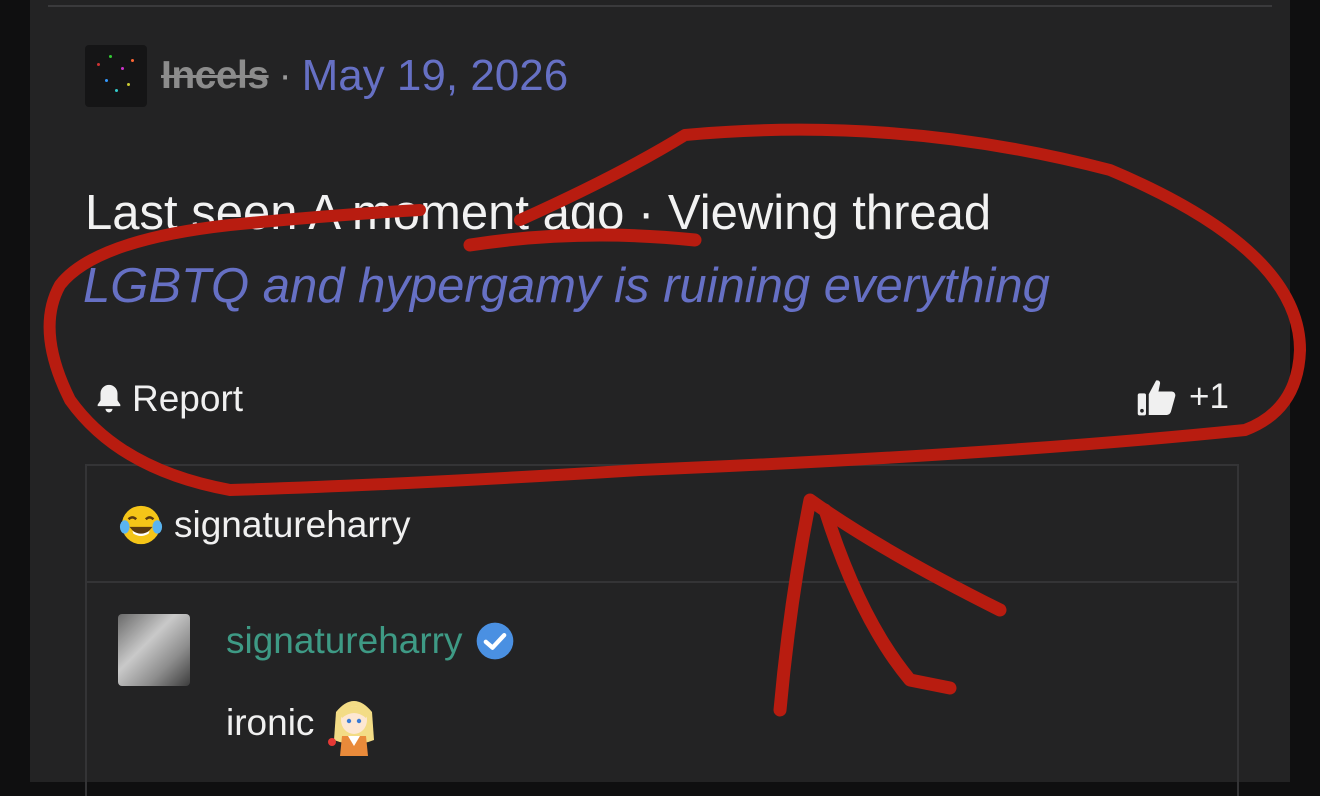  What do you see at coordinates (1182, 397) in the screenshot?
I see `like-button: +1` at bounding box center [1182, 397].